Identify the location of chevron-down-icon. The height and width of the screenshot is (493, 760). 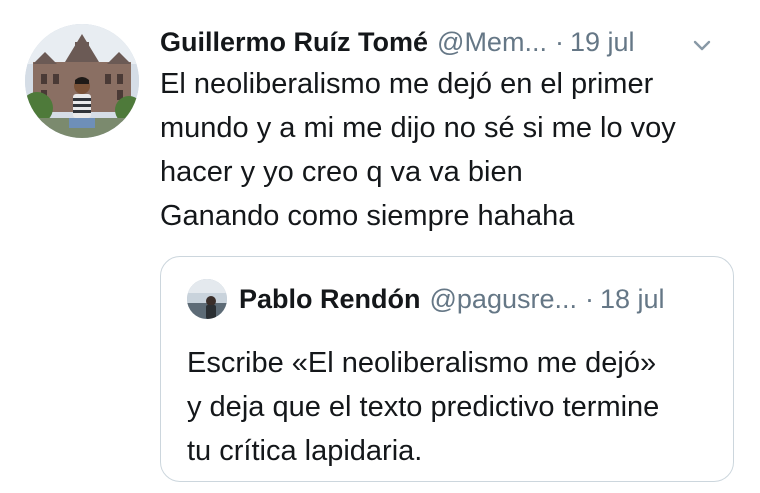
(702, 42).